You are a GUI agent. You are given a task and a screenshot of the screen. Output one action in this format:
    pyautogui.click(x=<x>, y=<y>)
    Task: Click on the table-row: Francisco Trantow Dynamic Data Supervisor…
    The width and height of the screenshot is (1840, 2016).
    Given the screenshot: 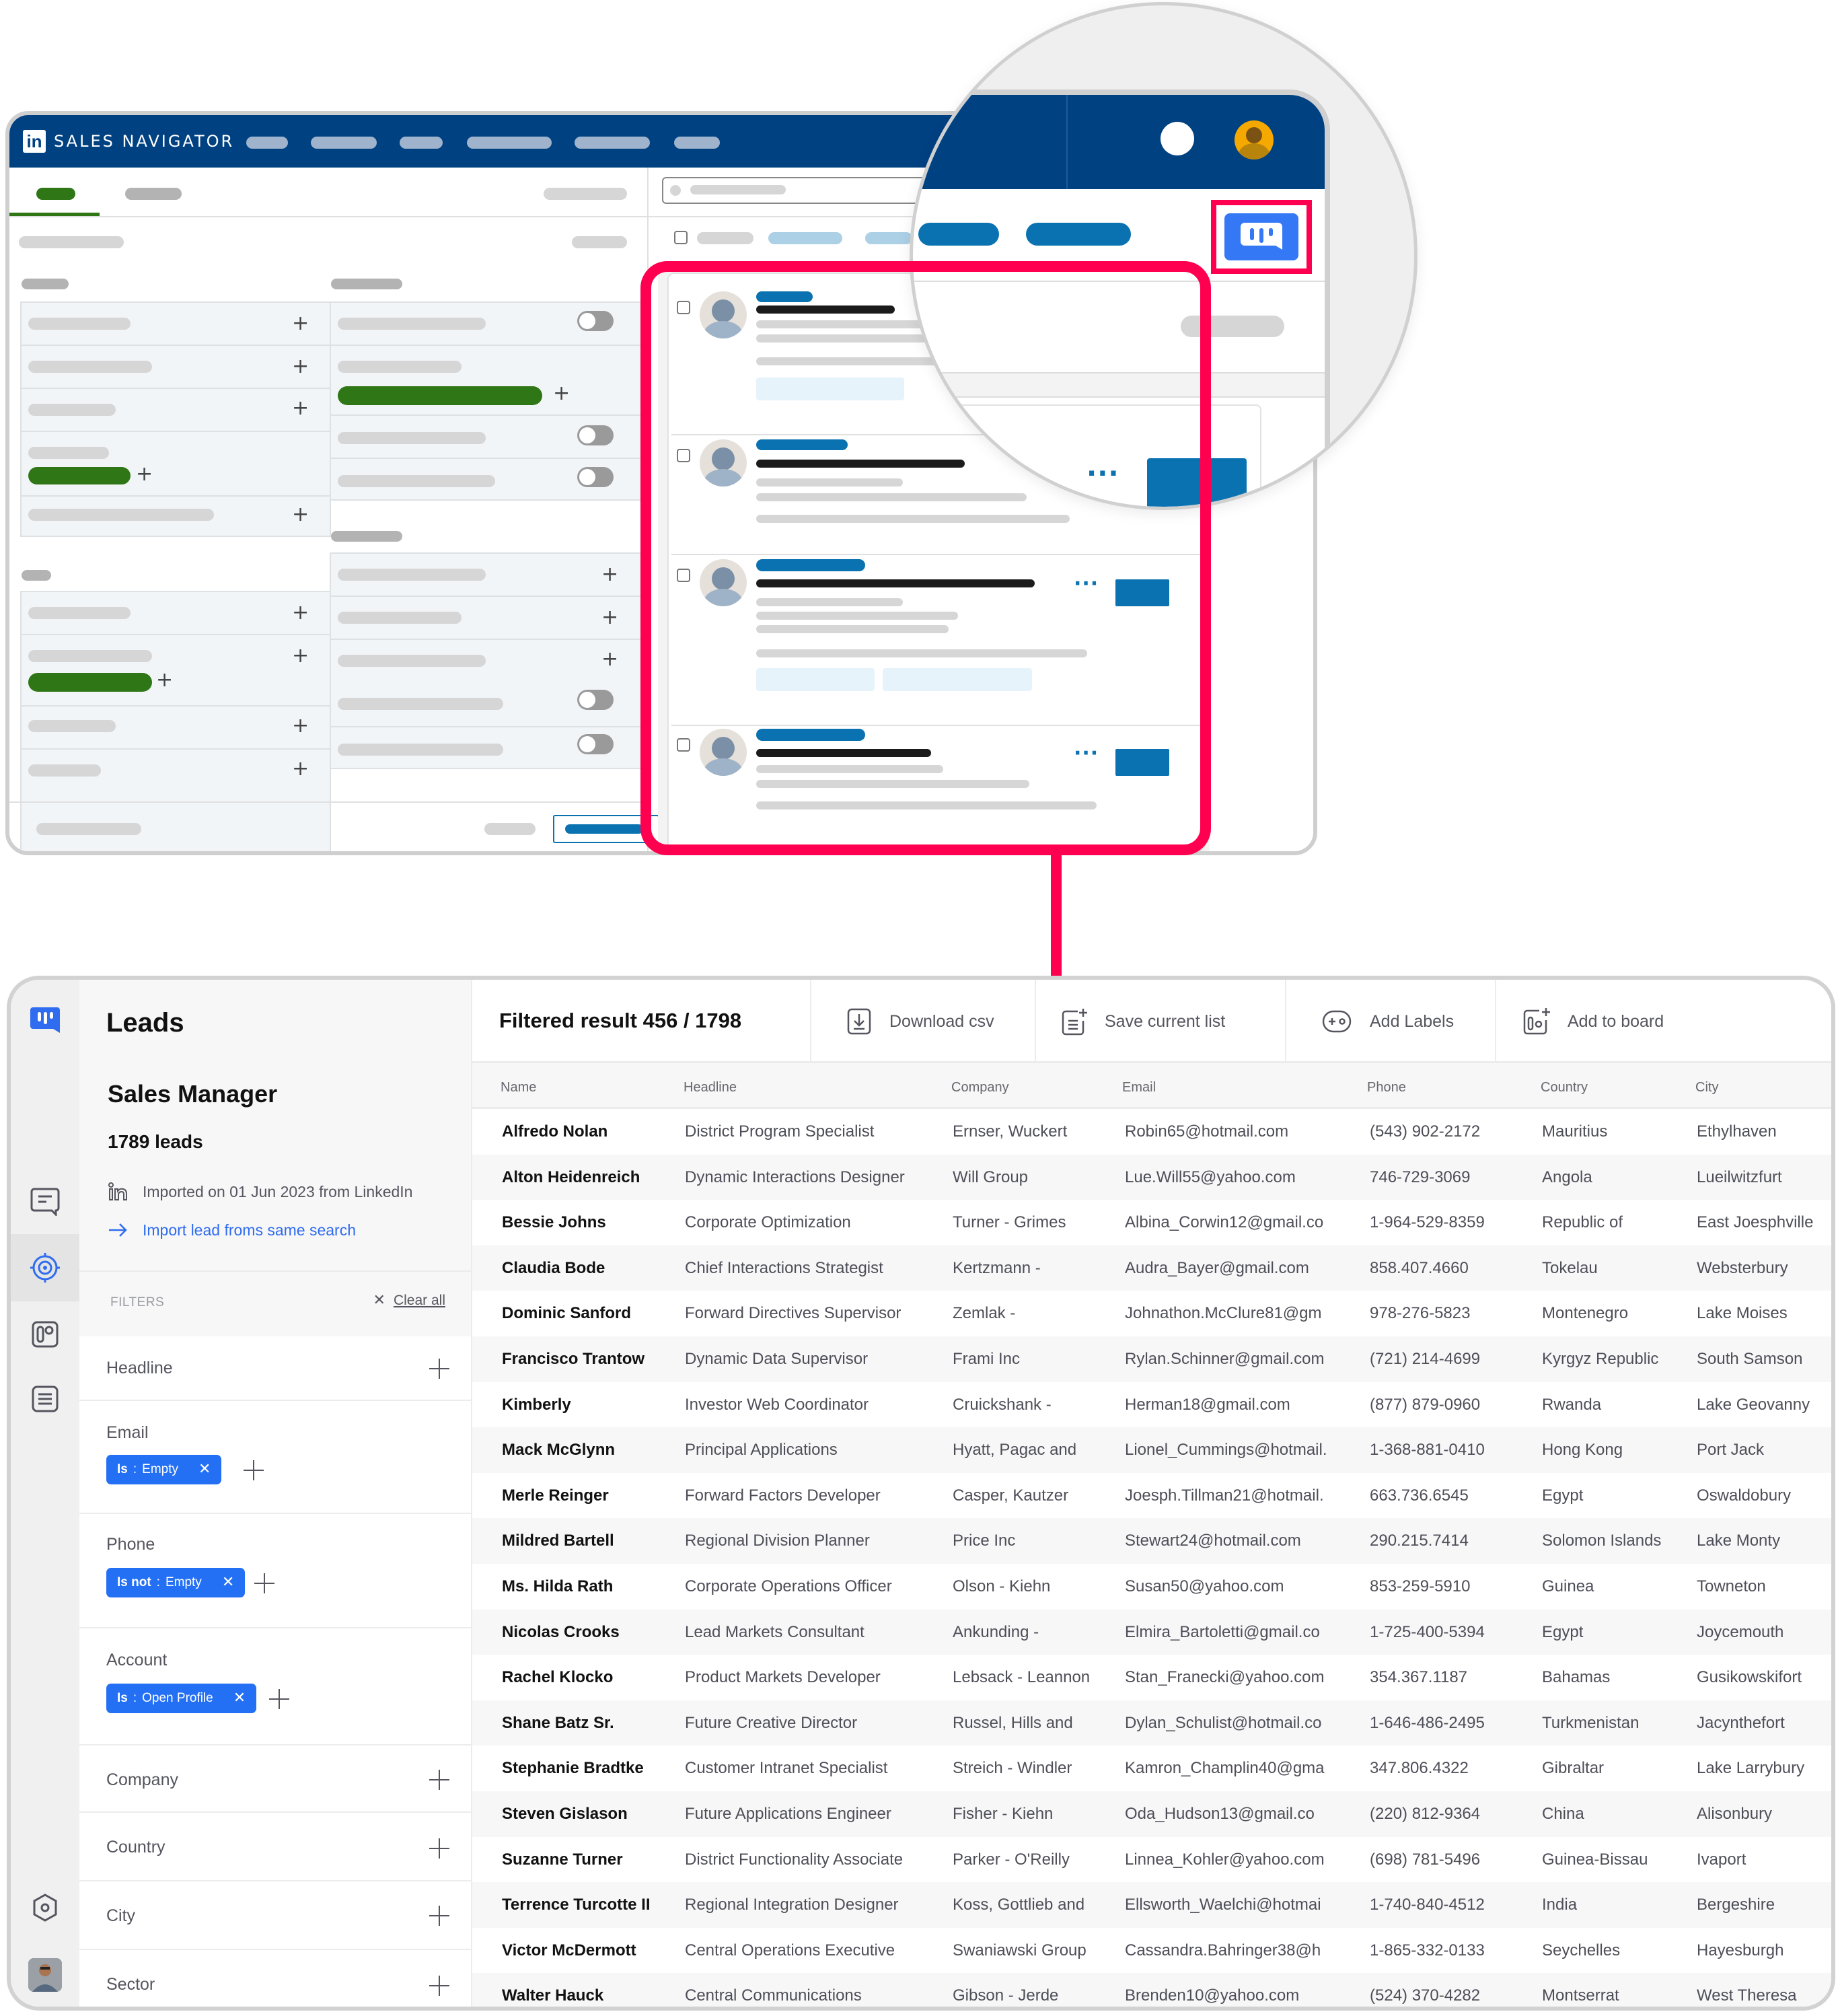 What is the action you would take?
    pyautogui.click(x=1151, y=1359)
    